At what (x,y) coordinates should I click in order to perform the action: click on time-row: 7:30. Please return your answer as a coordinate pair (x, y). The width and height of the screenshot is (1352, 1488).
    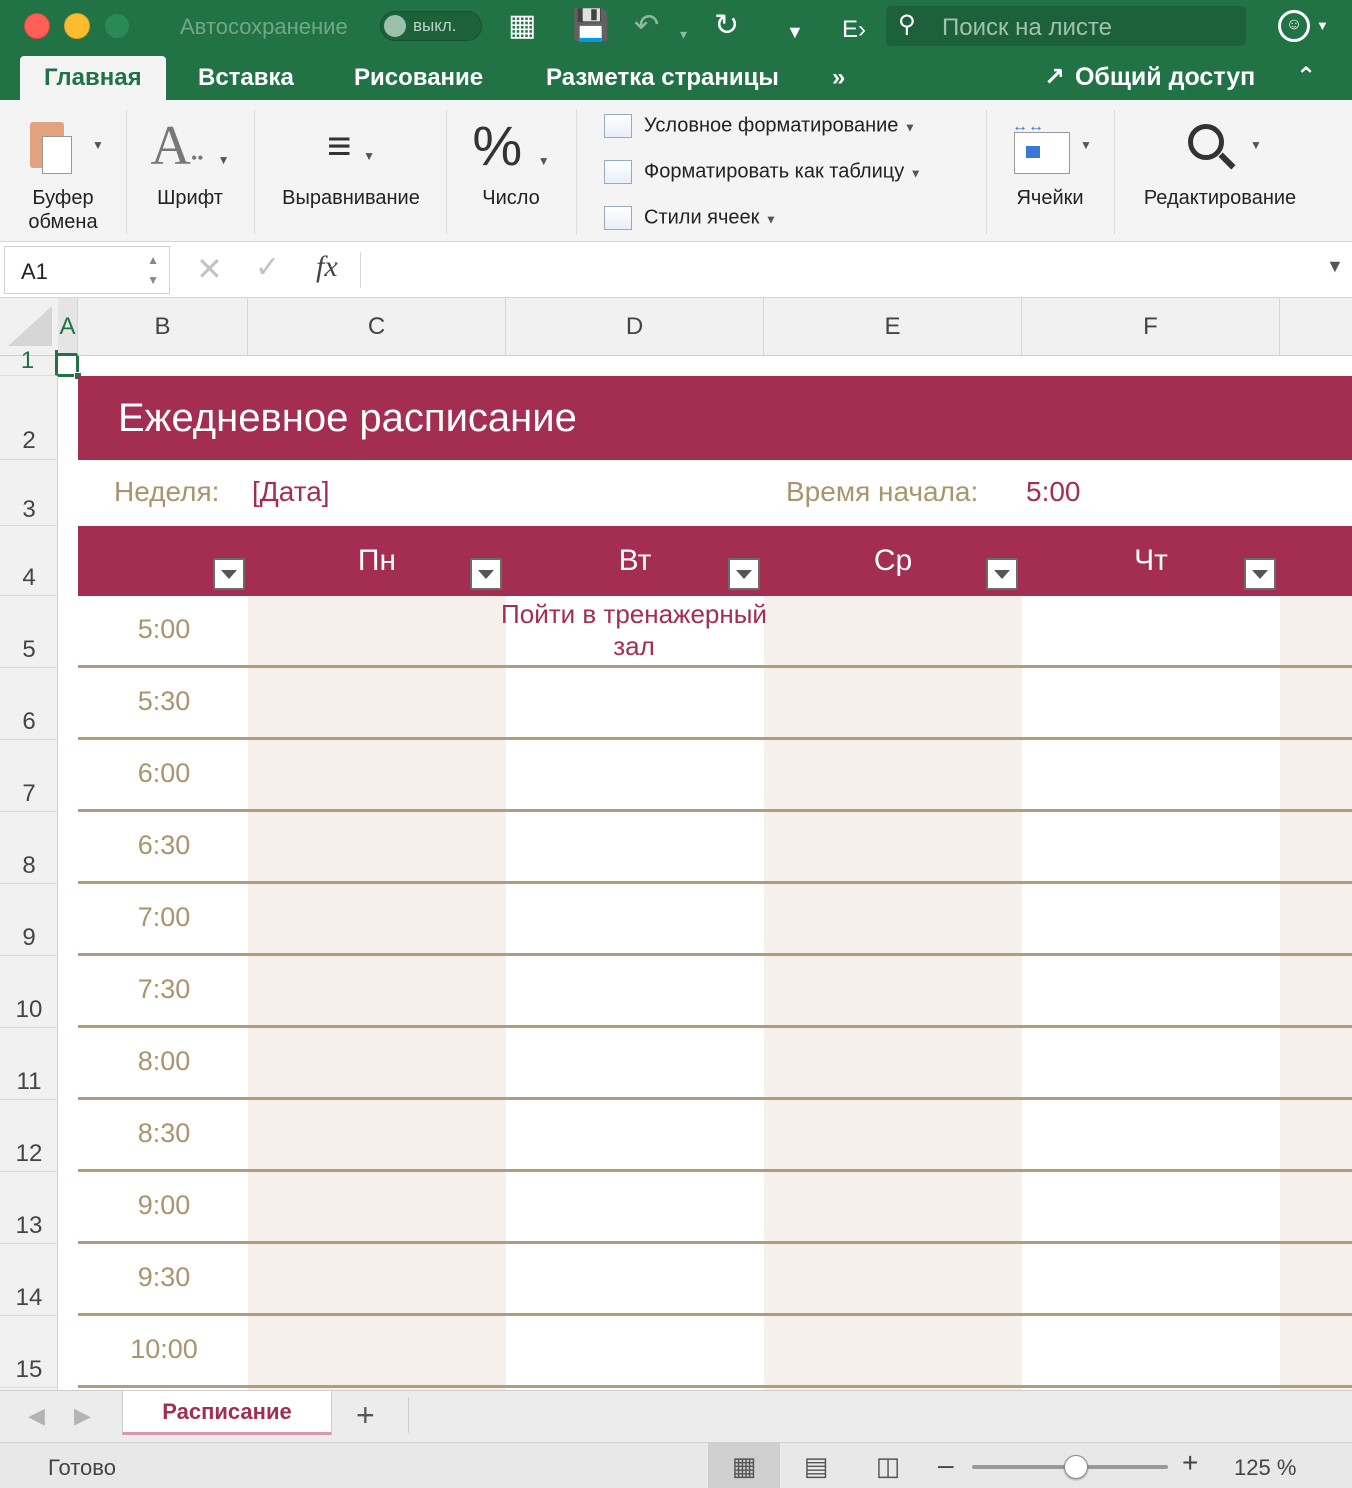
    Looking at the image, I should click on (715, 992).